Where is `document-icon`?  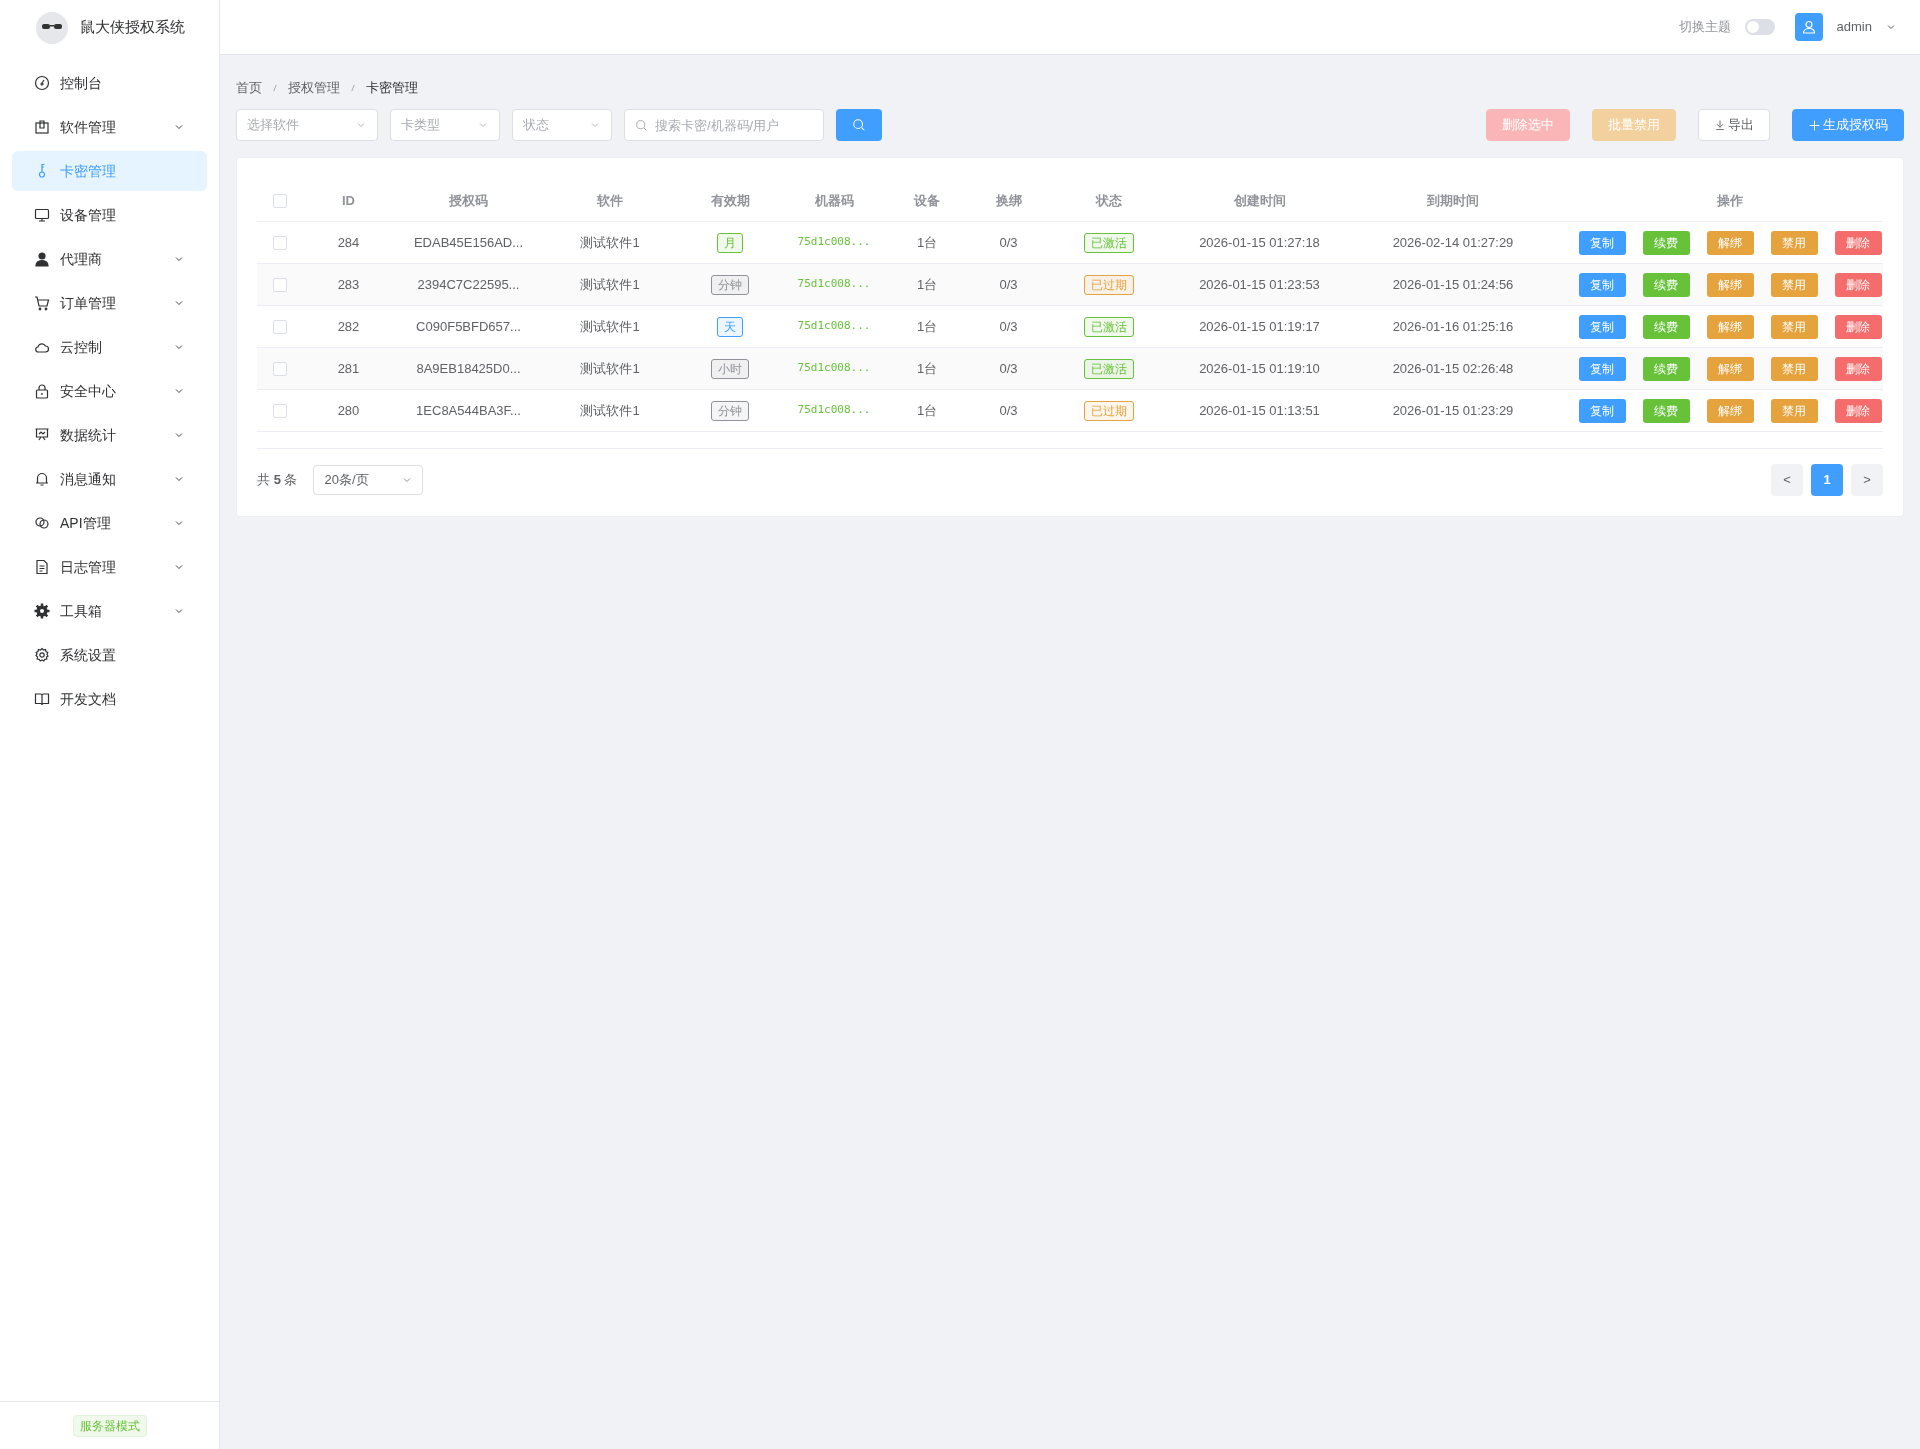 document-icon is located at coordinates (42, 567).